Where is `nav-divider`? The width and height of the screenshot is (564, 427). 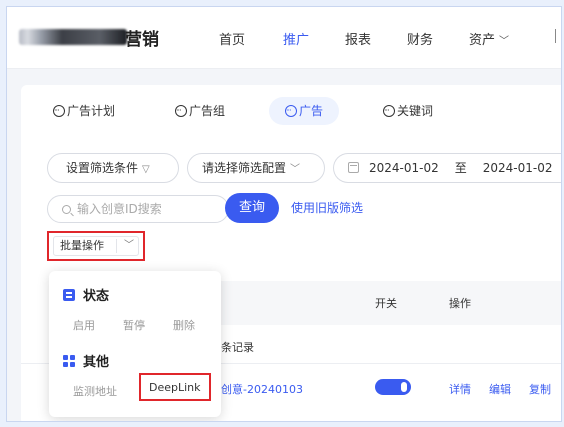 nav-divider is located at coordinates (555, 36).